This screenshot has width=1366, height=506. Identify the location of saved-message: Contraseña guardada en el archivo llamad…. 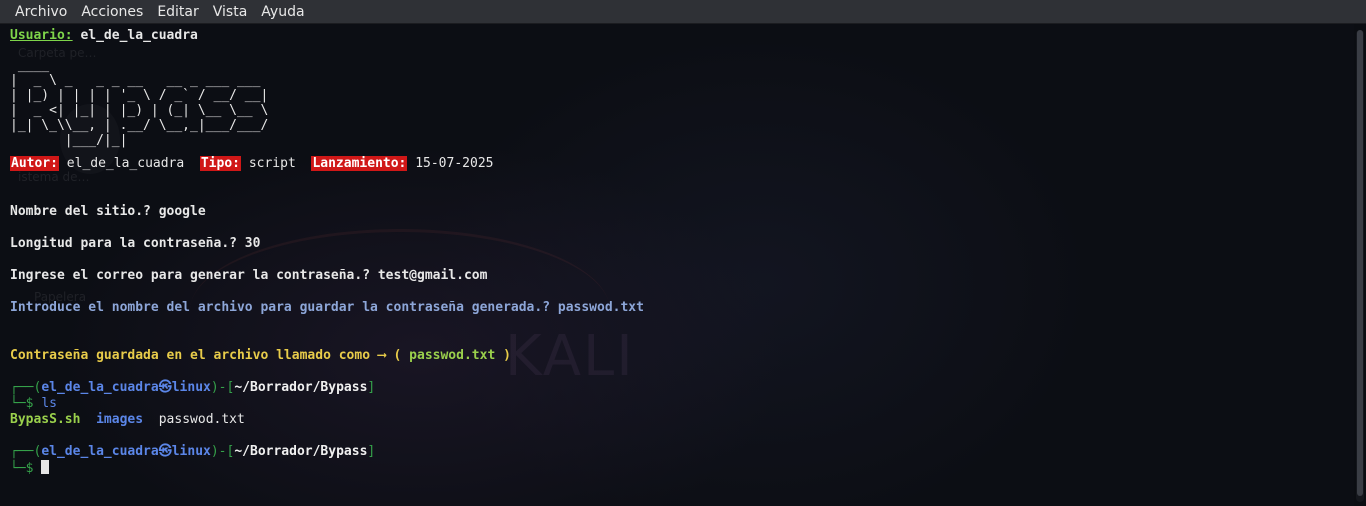
(260, 356).